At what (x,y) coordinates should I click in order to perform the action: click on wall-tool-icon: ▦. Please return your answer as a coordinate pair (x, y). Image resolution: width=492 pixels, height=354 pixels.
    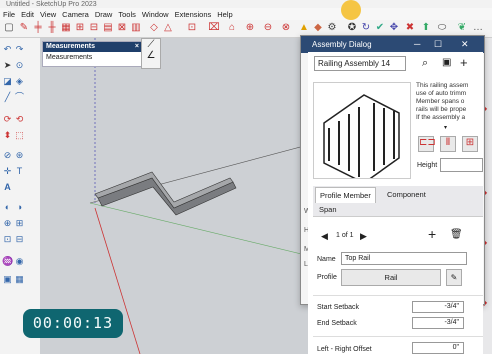
    Looking at the image, I should click on (66, 28).